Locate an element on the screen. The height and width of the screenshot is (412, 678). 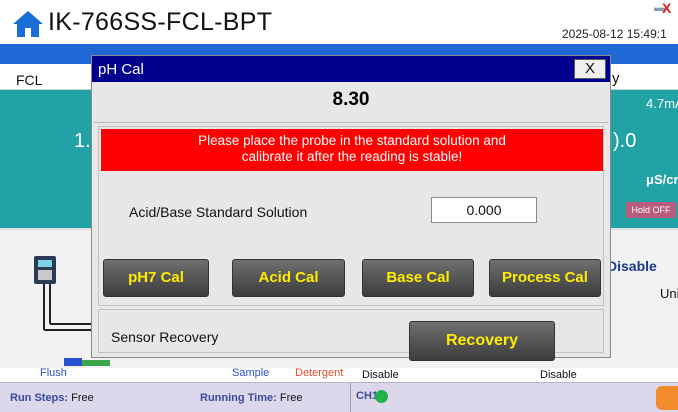
status-bar is located at coordinates (339, 397).